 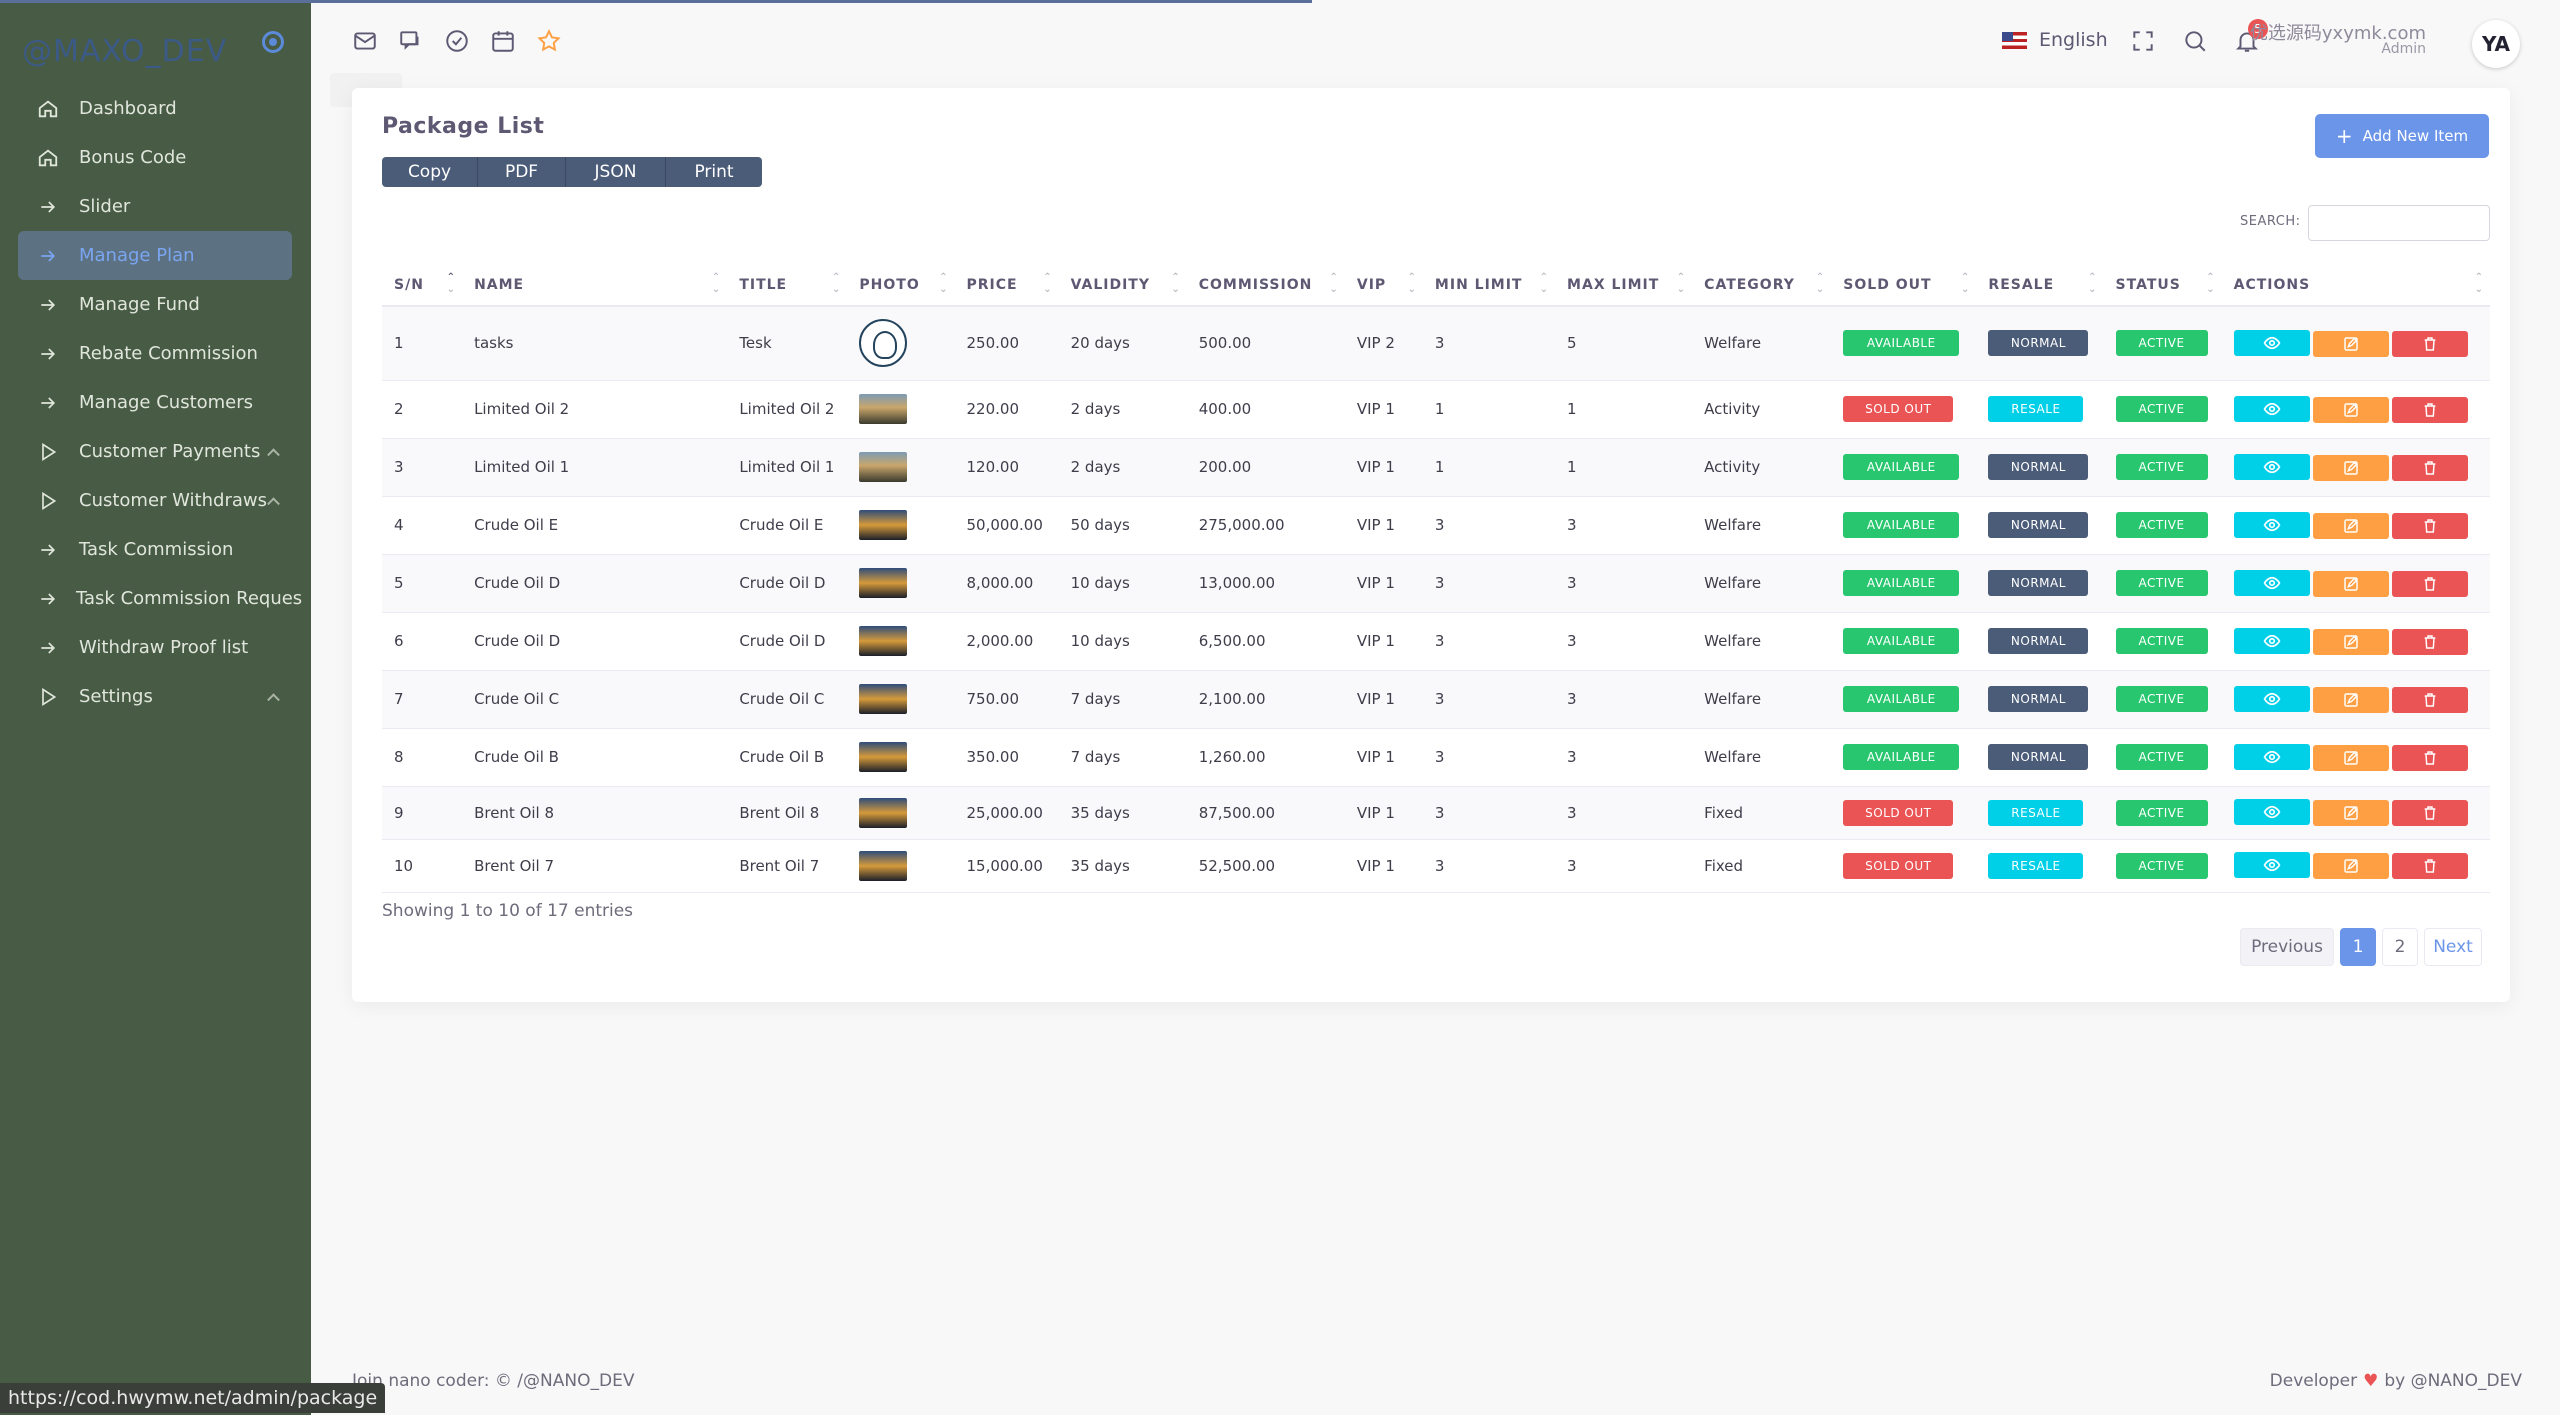 What do you see at coordinates (2402, 136) in the screenshot?
I see `add-new-item-button: + Add New Item` at bounding box center [2402, 136].